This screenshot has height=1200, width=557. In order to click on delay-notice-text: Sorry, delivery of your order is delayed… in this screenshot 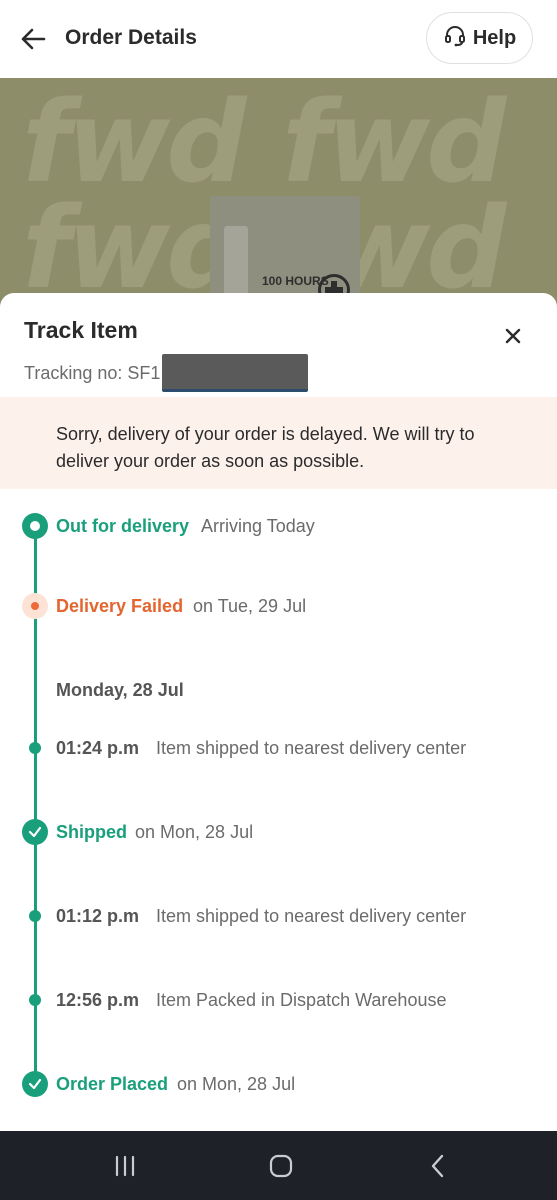, I will do `click(265, 447)`.